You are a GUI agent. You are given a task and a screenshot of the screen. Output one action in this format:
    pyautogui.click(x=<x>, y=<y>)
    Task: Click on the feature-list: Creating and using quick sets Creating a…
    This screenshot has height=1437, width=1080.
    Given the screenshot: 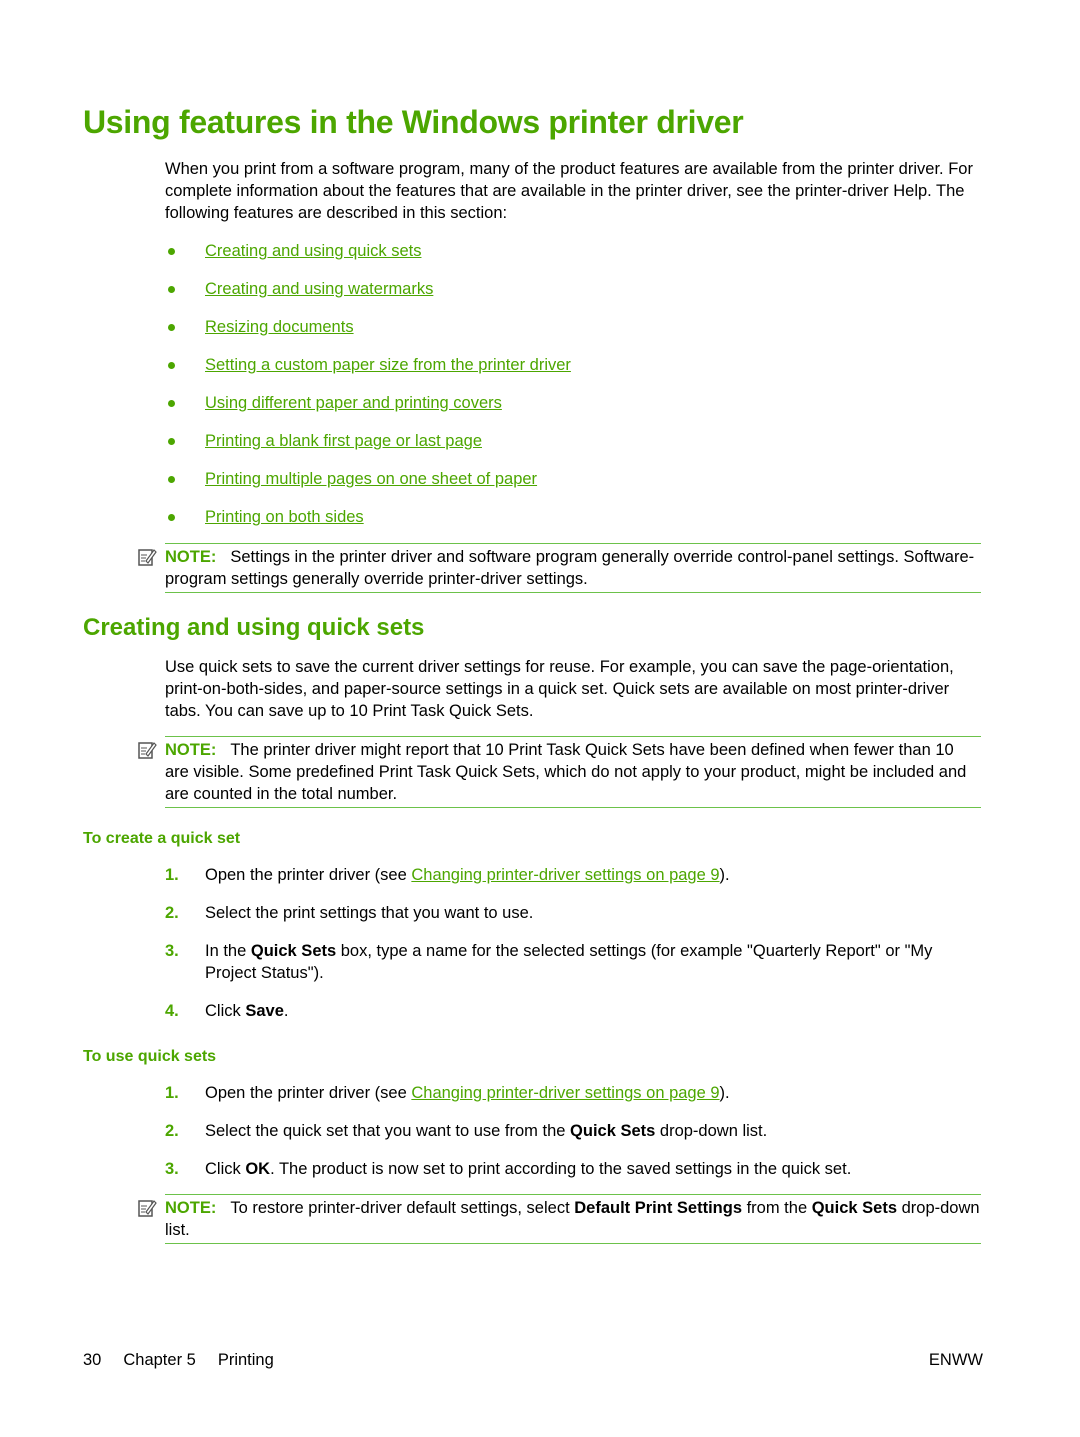 What is the action you would take?
    pyautogui.click(x=368, y=392)
    